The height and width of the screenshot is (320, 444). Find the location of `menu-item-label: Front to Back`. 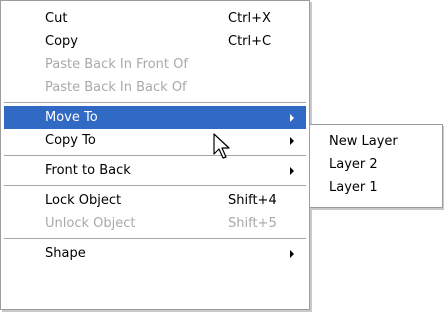

menu-item-label: Front to Back is located at coordinates (88, 170).